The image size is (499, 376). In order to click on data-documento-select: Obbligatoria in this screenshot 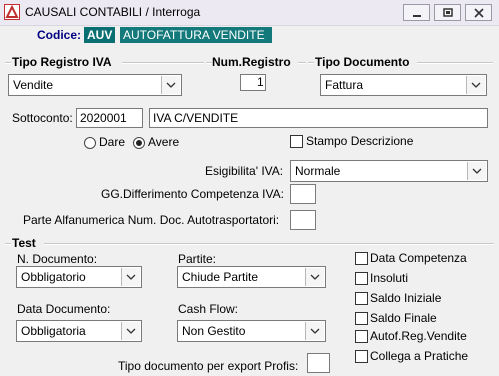, I will do `click(79, 331)`.